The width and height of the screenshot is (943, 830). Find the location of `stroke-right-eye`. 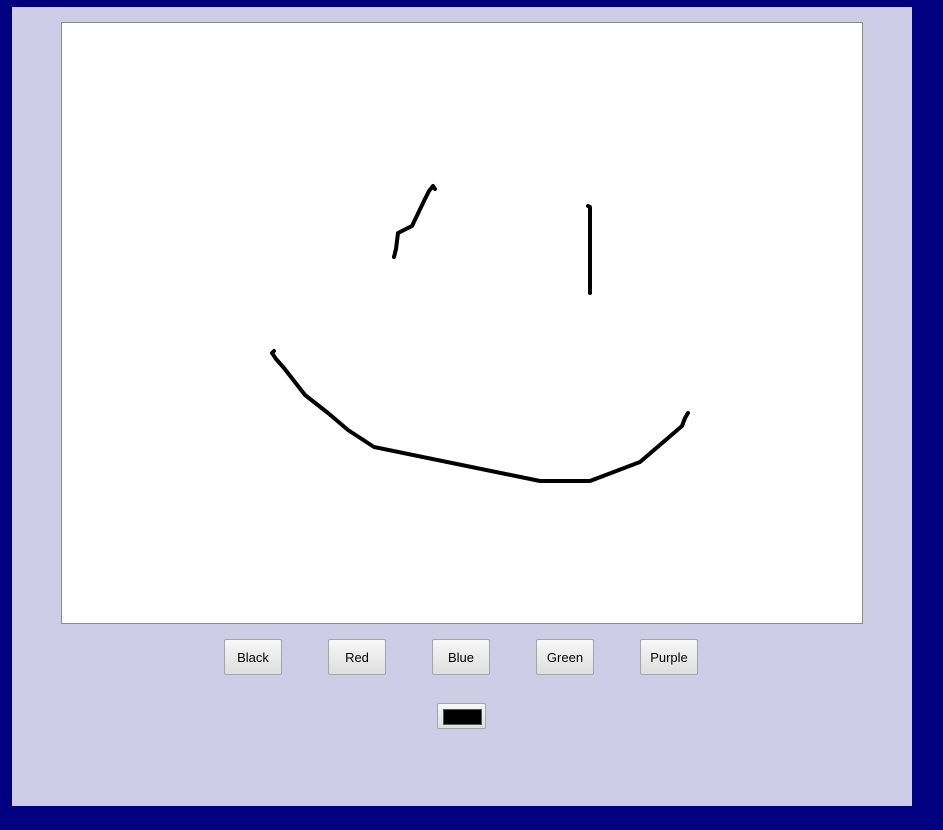

stroke-right-eye is located at coordinates (589, 249).